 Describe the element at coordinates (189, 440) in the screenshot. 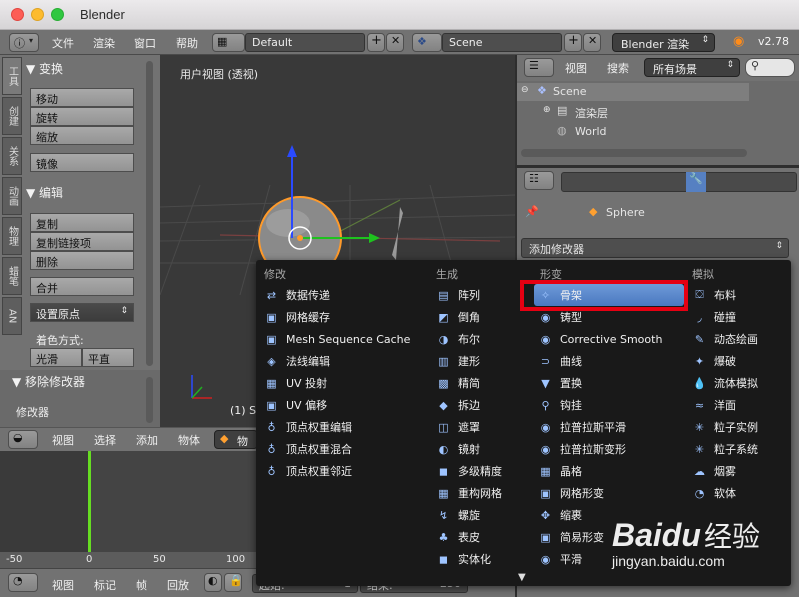

I see `timeline-menu-object: 物体` at that location.